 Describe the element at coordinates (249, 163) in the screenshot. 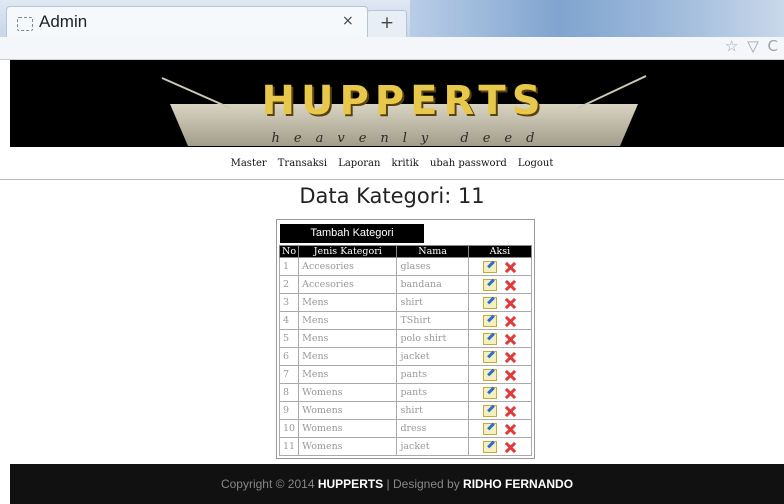

I see `nav-master: Master` at that location.